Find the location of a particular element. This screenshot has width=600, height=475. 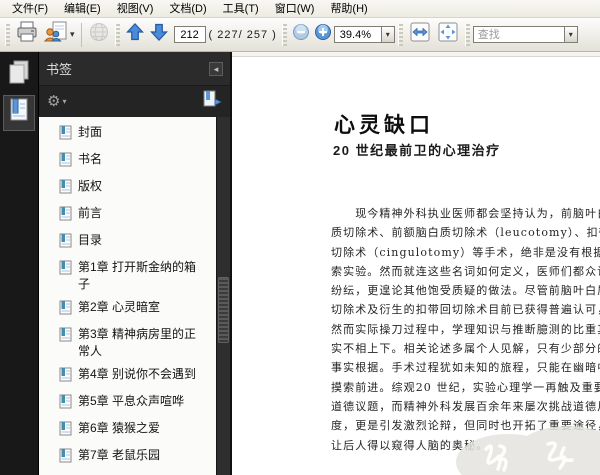

find-input is located at coordinates (518, 34).